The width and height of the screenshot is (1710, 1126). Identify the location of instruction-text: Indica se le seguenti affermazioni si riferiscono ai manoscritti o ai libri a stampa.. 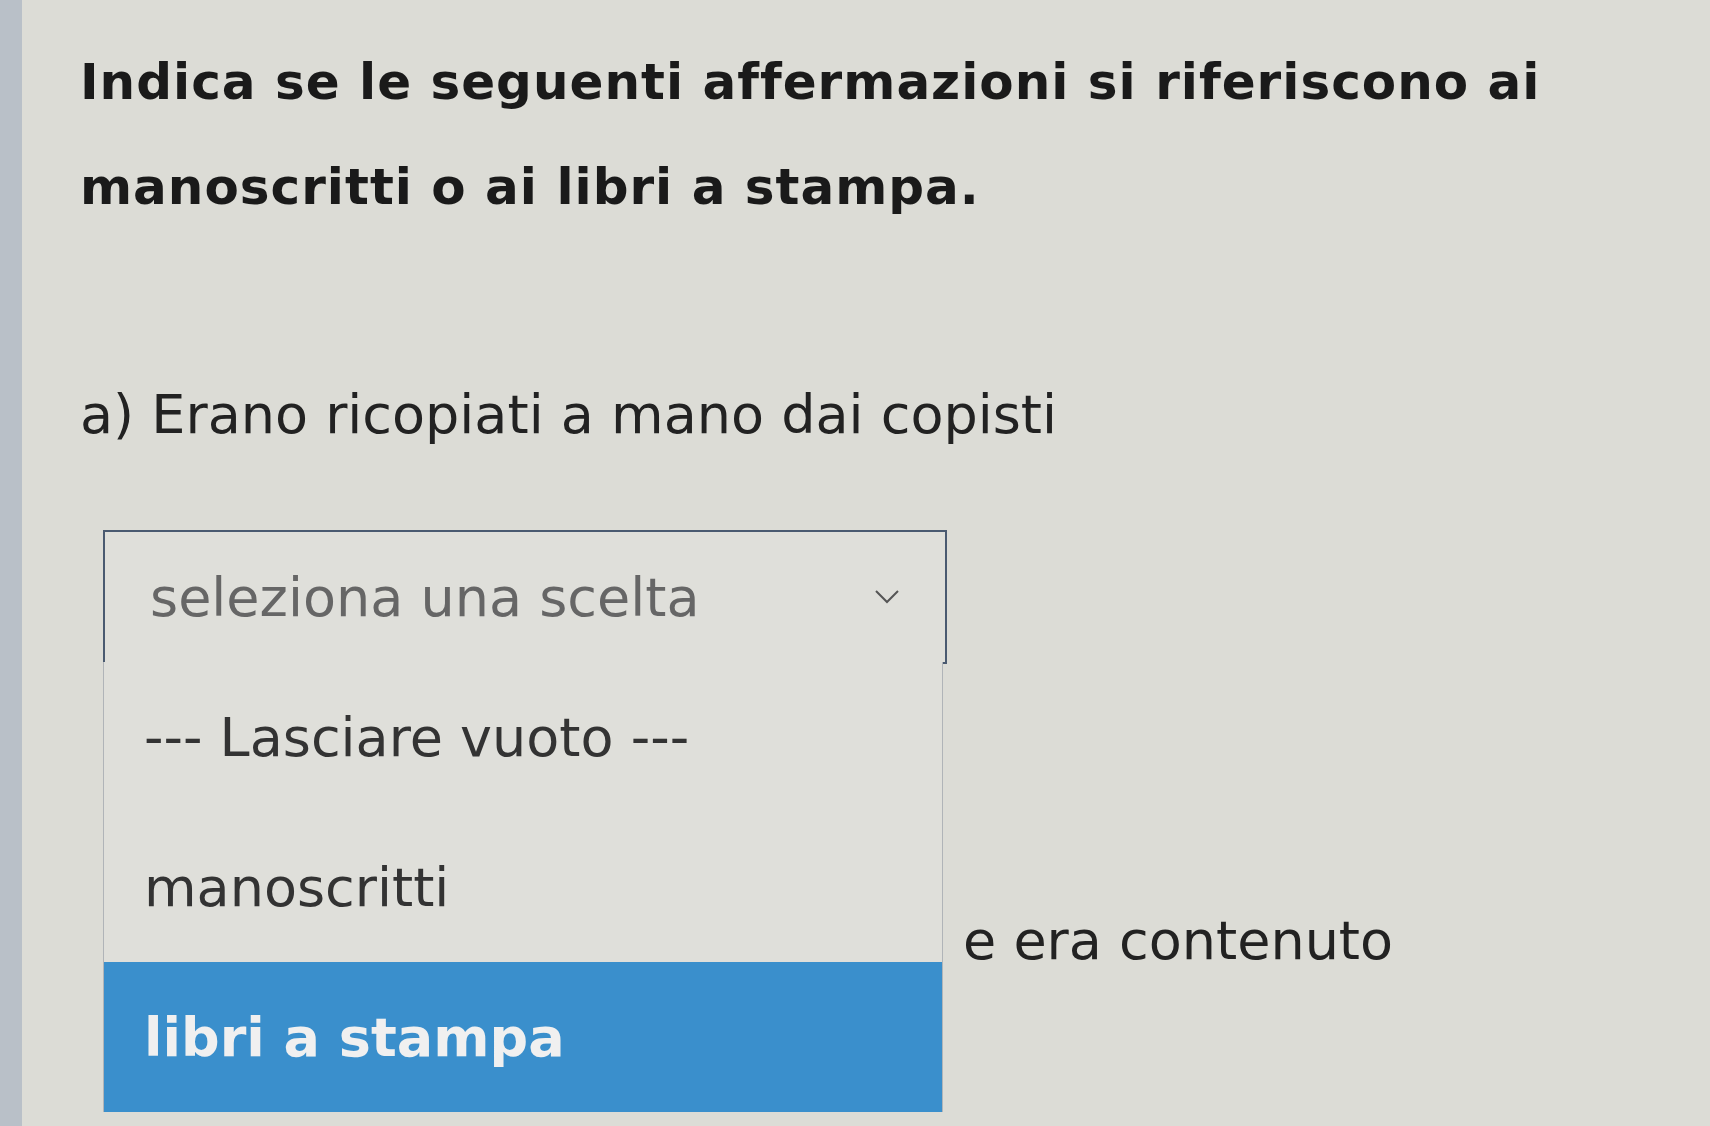
(811, 135).